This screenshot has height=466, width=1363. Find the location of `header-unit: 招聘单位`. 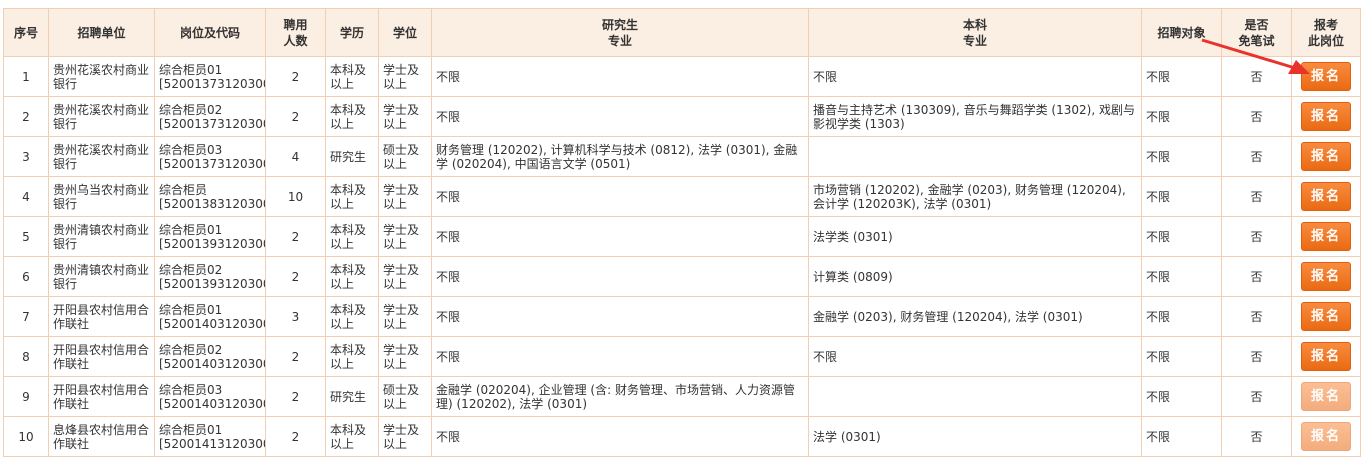

header-unit: 招聘单位 is located at coordinates (101, 32).